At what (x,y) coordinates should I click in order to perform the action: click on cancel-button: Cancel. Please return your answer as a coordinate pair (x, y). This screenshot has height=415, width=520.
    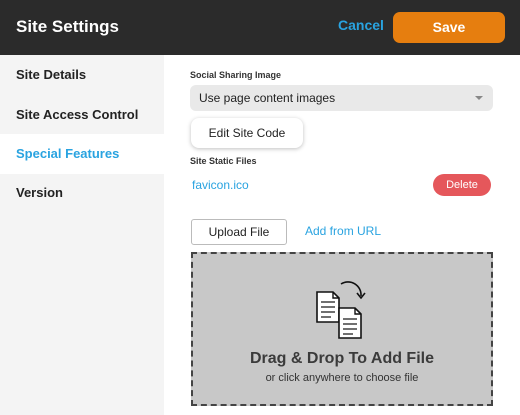
    Looking at the image, I should click on (361, 25).